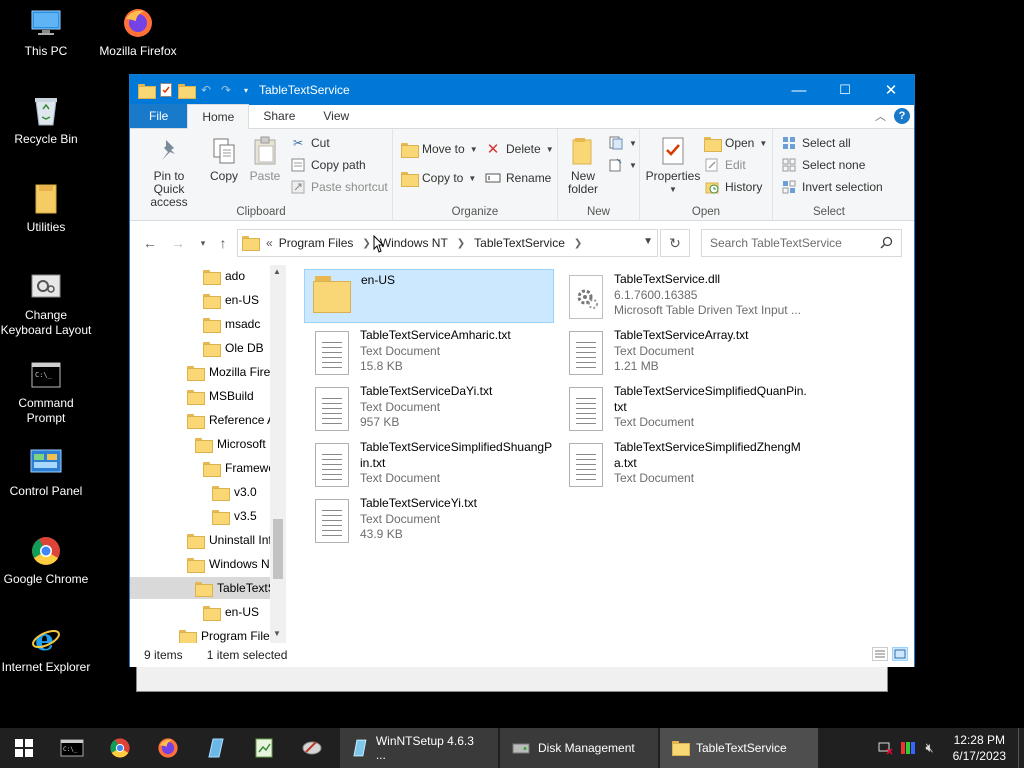 The width and height of the screenshot is (1024, 768). I want to click on open-button: Open ▼, so click(735, 143).